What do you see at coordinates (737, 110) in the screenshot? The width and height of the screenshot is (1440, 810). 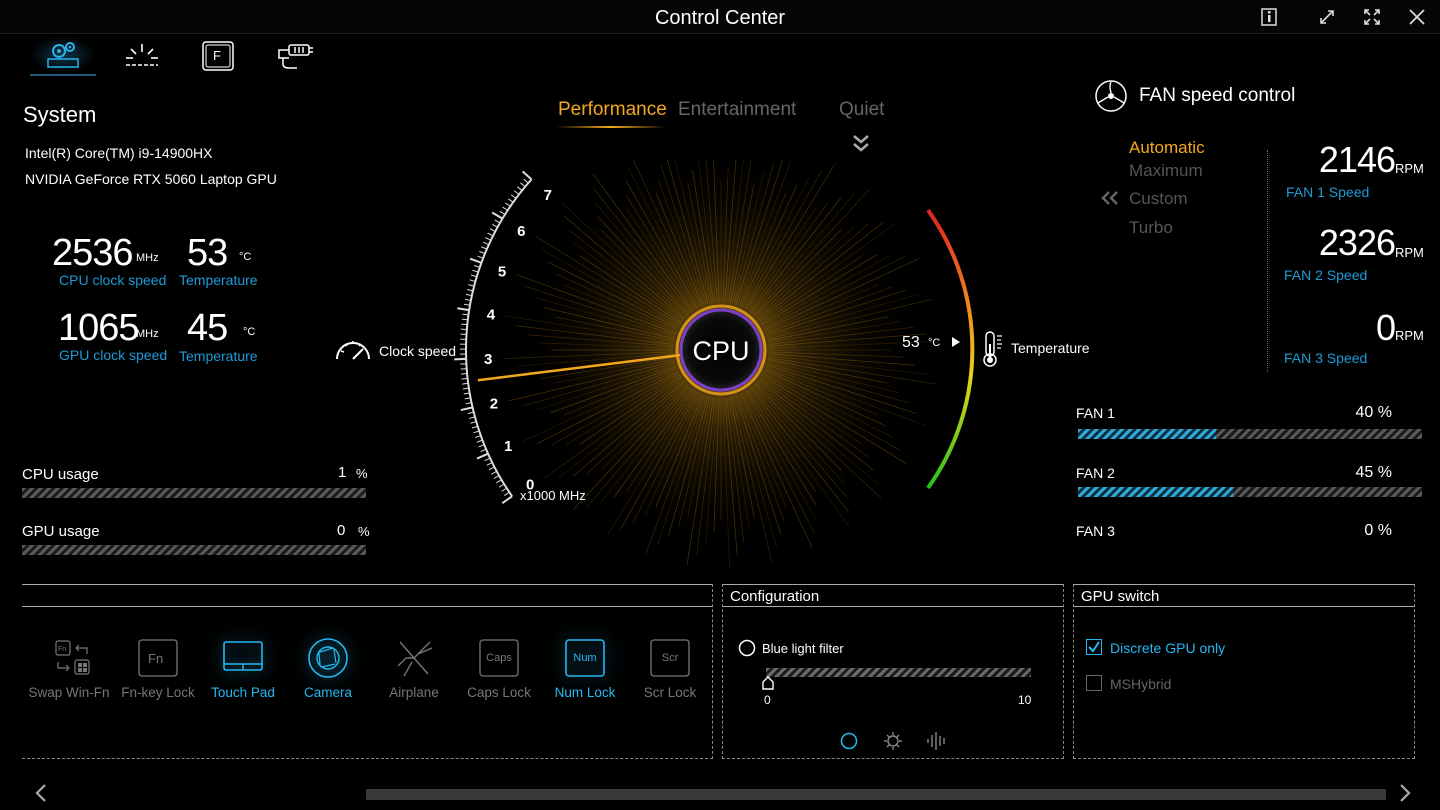 I see `mode-entertainment: Entertainment` at bounding box center [737, 110].